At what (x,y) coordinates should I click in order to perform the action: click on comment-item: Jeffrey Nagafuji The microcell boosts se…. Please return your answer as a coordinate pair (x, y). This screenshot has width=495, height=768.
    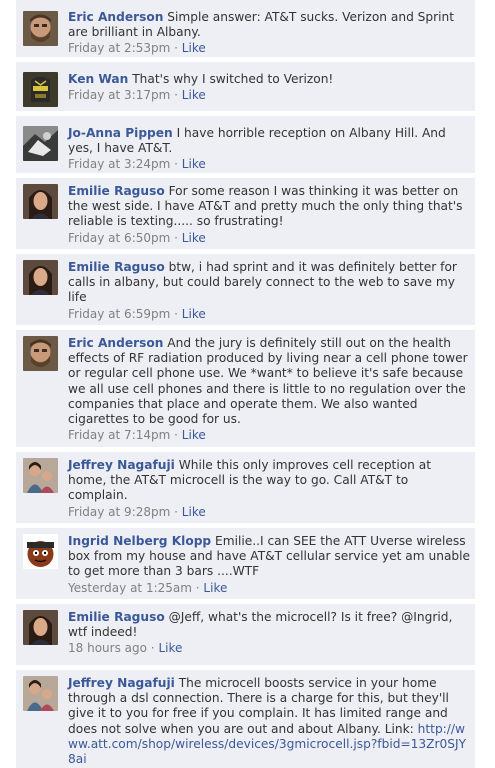
    Looking at the image, I should click on (245, 719).